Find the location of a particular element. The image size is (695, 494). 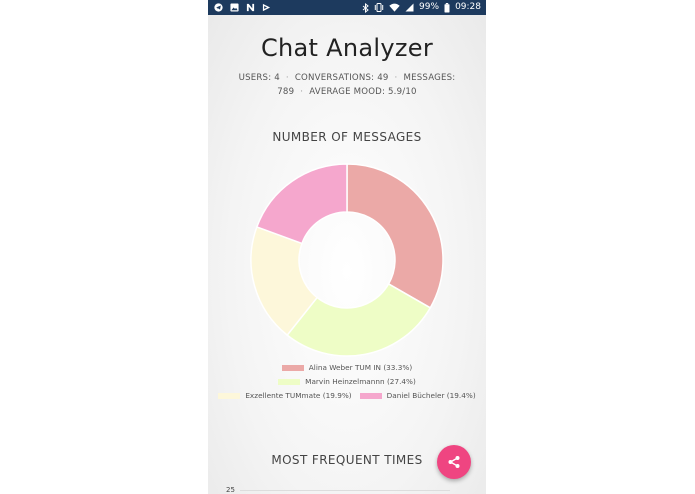

conversations-count: CONVERSATIONS: 49 is located at coordinates (341, 78).